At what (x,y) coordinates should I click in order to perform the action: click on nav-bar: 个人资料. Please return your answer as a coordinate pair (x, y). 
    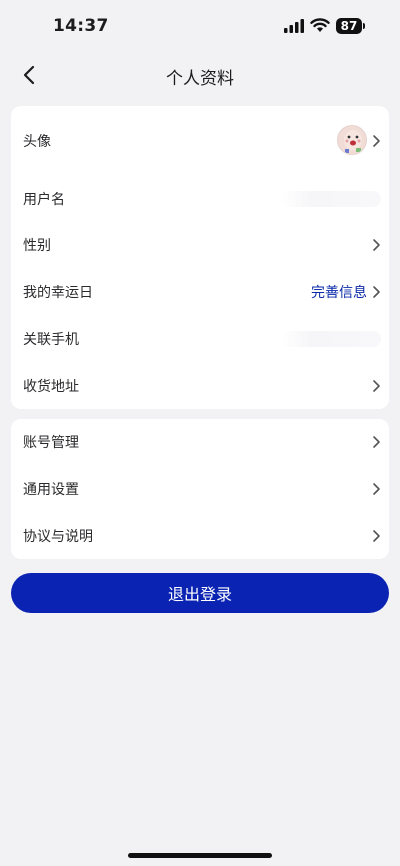
    Looking at the image, I should click on (200, 75).